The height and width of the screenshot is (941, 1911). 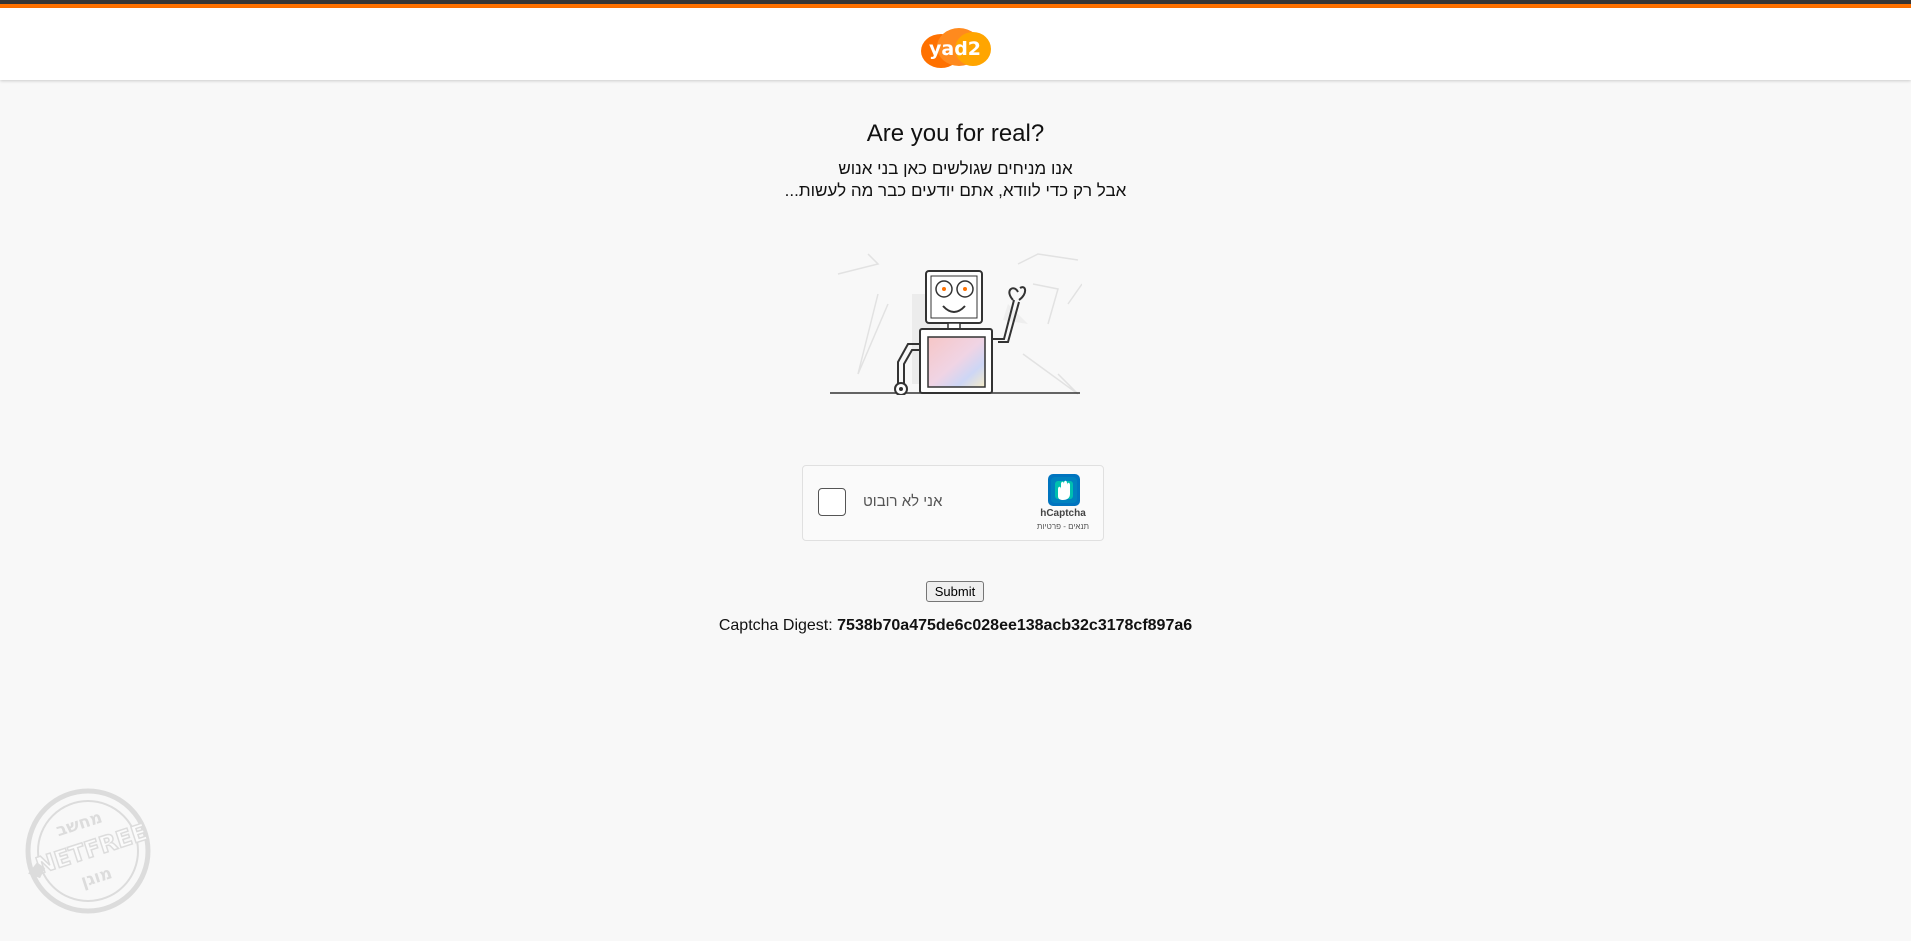 I want to click on hcaptcha-brand-name: hCaptcha, so click(x=1063, y=513).